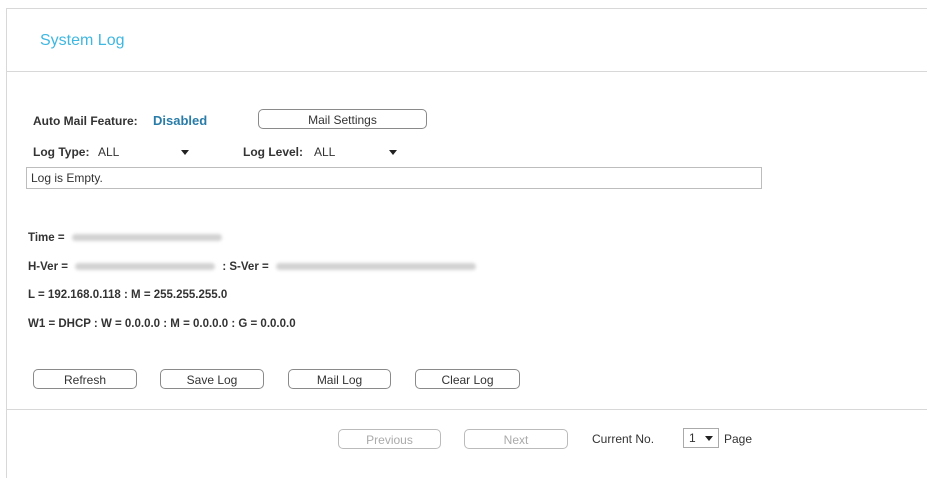  Describe the element at coordinates (339, 379) in the screenshot. I see `mail-log-button: Mail Log` at that location.